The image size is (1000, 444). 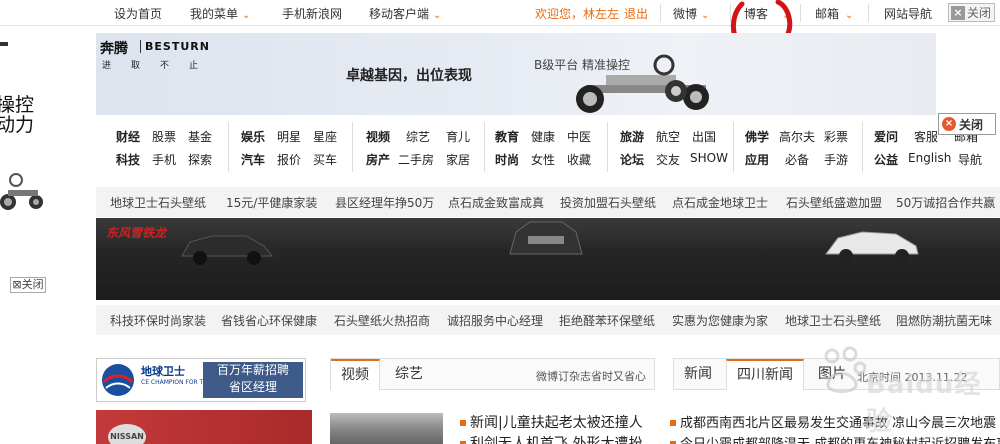 What do you see at coordinates (720, 202) in the screenshot?
I see `text-ad-link: 点石成金地球卫士` at bounding box center [720, 202].